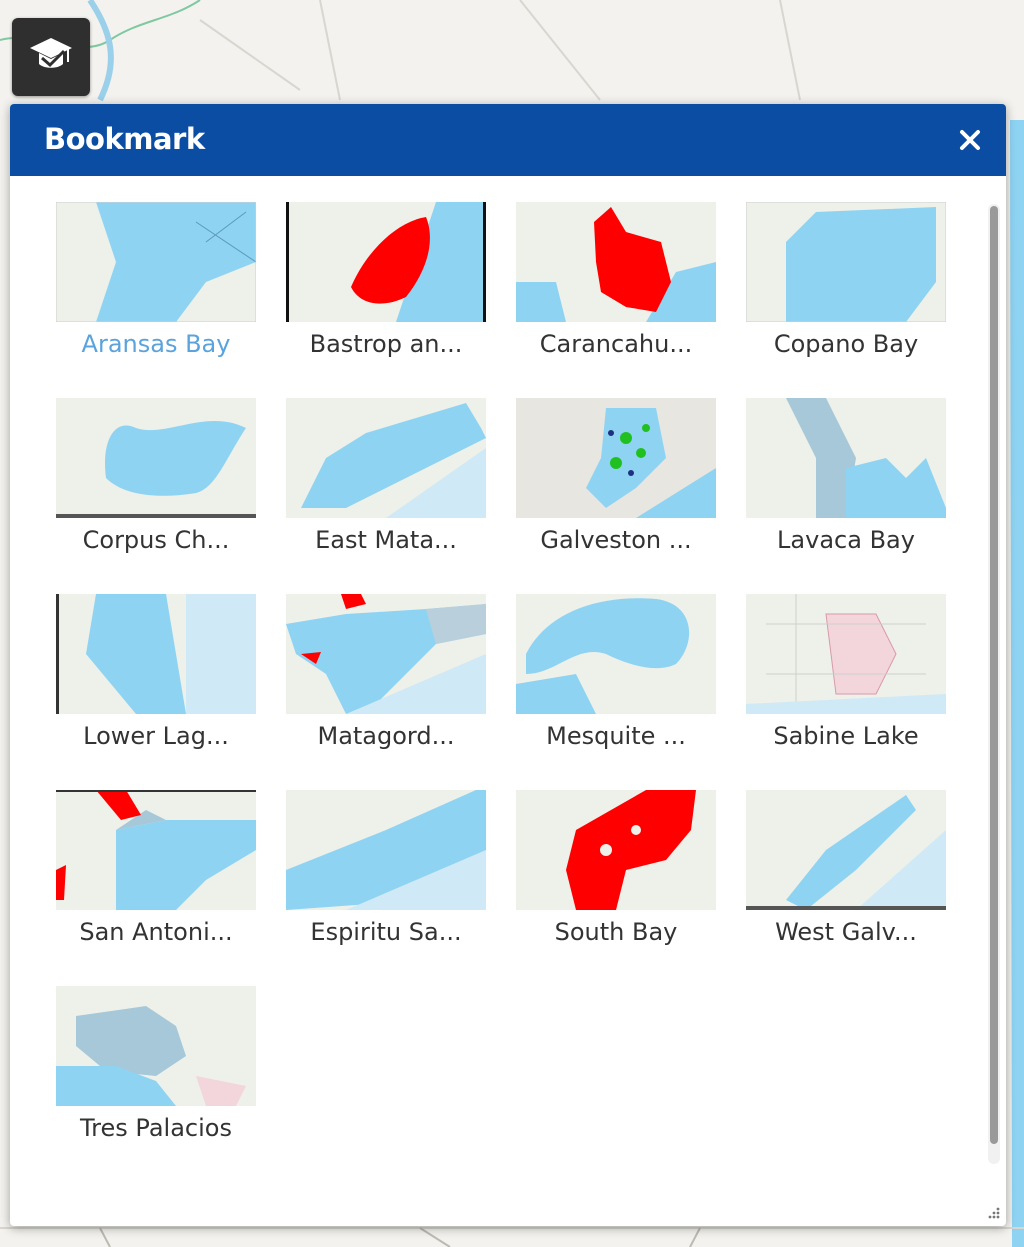 This screenshot has height=1247, width=1024. I want to click on bookmark-item-tres-palacios: Tres Palacios, so click(156, 1074).